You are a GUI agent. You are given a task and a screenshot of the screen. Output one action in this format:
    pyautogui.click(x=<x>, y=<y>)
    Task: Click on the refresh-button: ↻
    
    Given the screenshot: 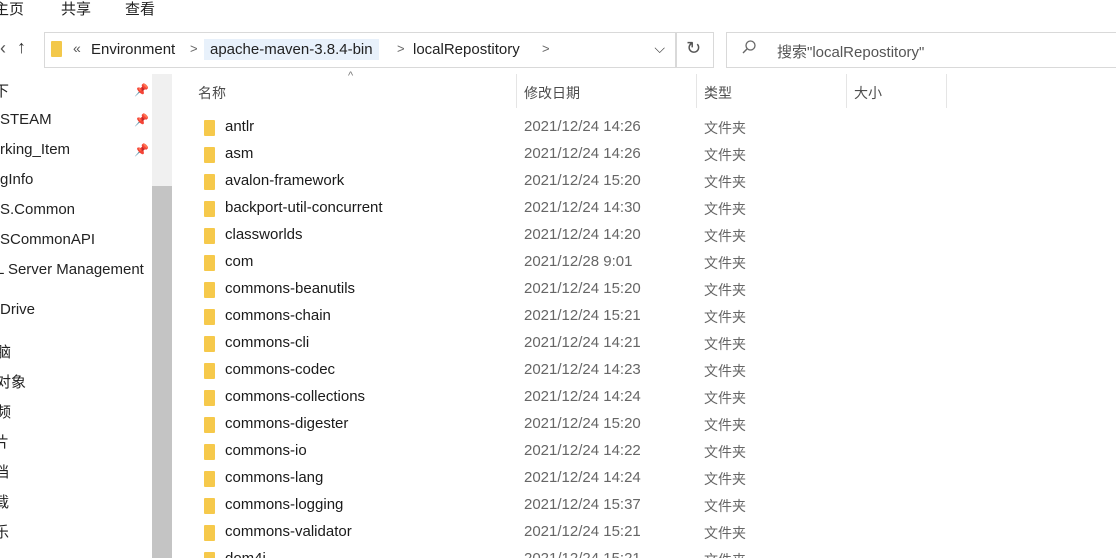 What is the action you would take?
    pyautogui.click(x=695, y=50)
    